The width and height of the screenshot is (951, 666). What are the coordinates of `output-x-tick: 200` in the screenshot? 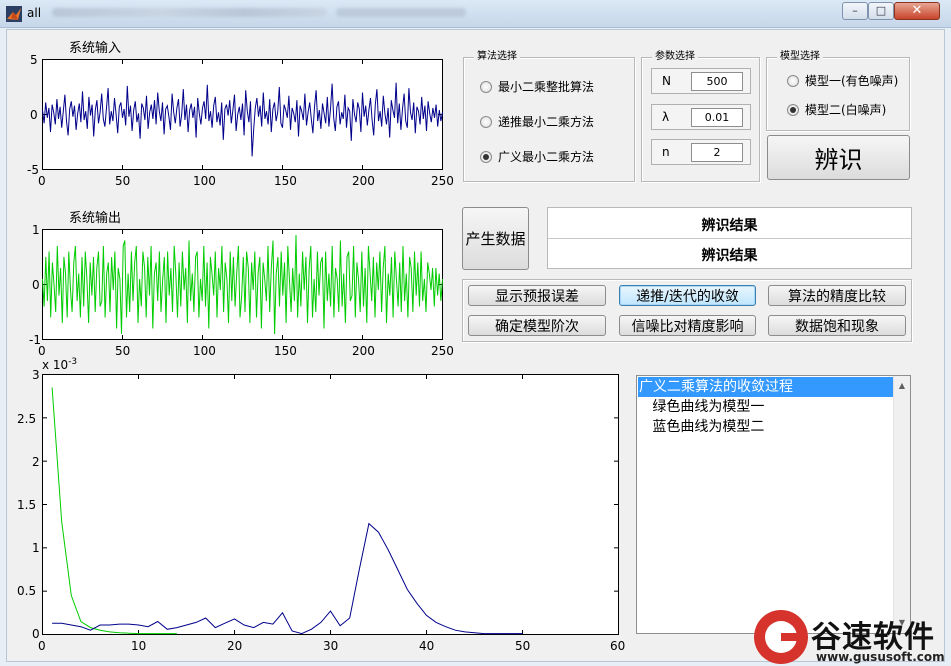 It's located at (363, 351).